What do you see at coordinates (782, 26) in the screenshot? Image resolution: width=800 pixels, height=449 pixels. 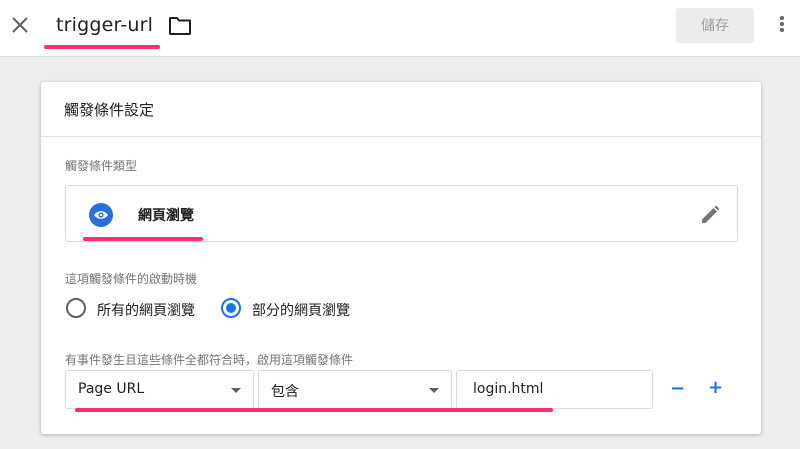 I see `more-vert-icon` at bounding box center [782, 26].